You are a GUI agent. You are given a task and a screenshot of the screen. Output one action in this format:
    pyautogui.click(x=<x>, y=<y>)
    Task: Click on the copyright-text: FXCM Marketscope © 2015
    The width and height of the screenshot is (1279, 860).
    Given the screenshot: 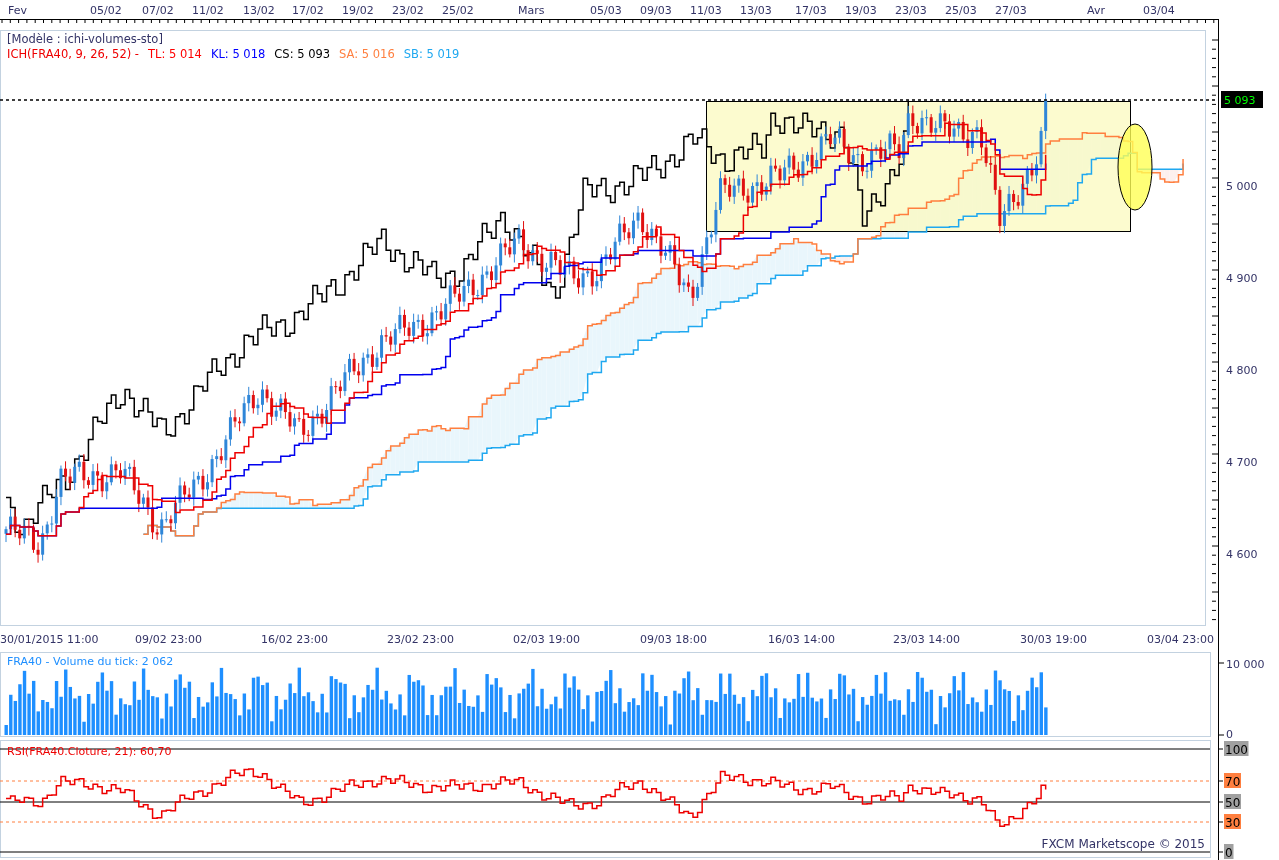 What is the action you would take?
    pyautogui.click(x=1123, y=844)
    